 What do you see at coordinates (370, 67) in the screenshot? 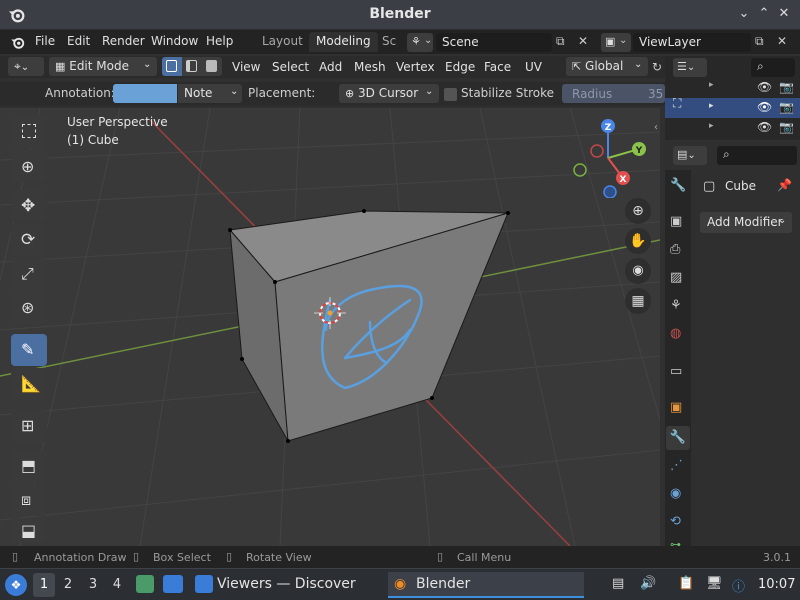
I see `menu-mesh: Mesh` at bounding box center [370, 67].